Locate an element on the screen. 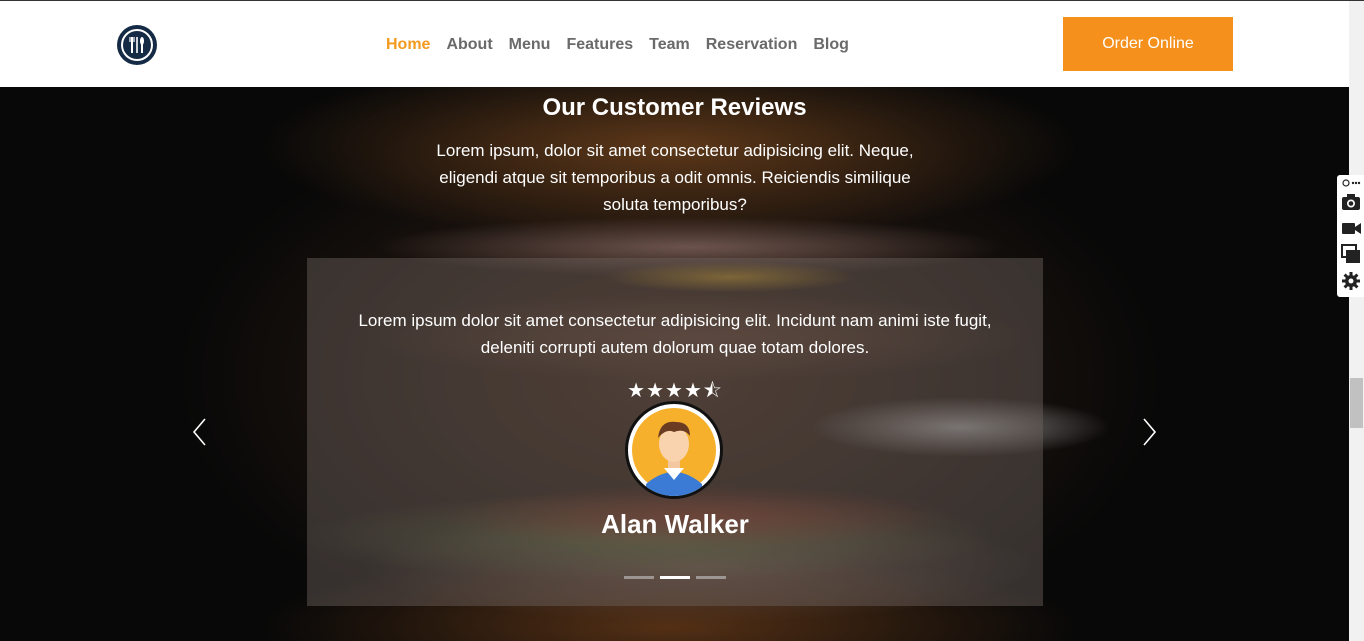  person-avatar-icon is located at coordinates (674, 452).